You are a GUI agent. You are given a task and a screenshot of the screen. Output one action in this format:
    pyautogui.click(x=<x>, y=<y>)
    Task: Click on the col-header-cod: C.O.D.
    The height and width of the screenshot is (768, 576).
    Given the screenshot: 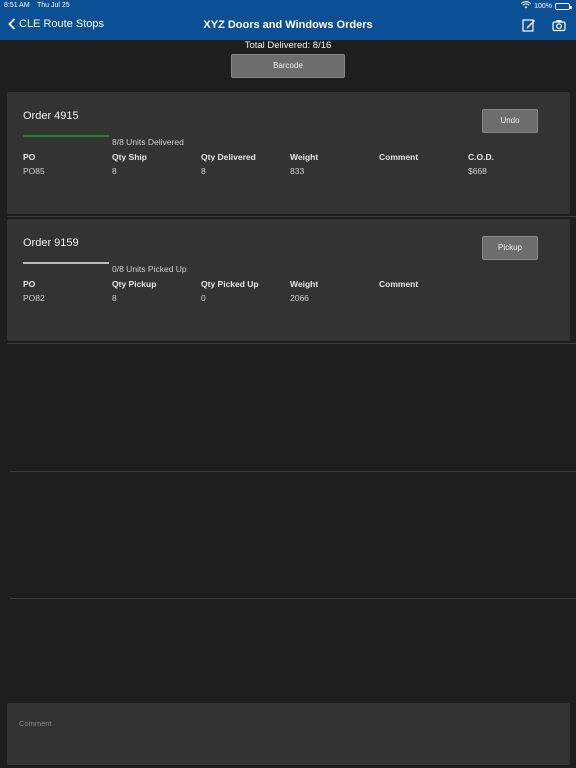 What is the action you would take?
    pyautogui.click(x=481, y=157)
    